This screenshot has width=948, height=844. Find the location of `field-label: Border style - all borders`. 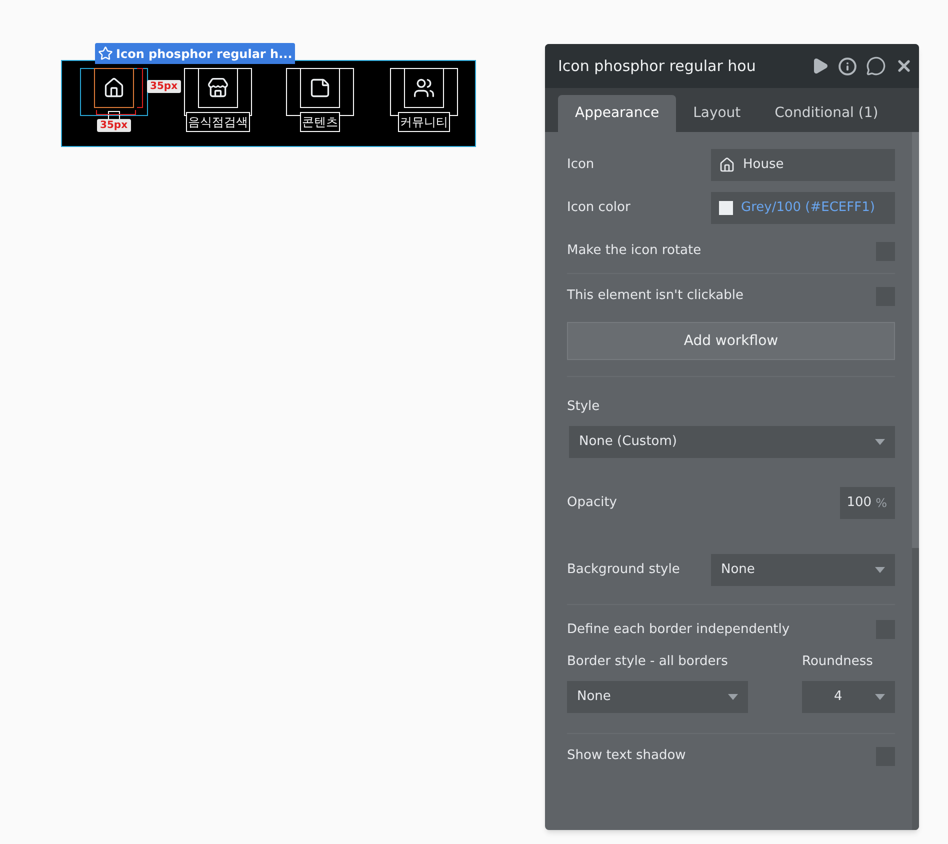

field-label: Border style - all borders is located at coordinates (648, 661).